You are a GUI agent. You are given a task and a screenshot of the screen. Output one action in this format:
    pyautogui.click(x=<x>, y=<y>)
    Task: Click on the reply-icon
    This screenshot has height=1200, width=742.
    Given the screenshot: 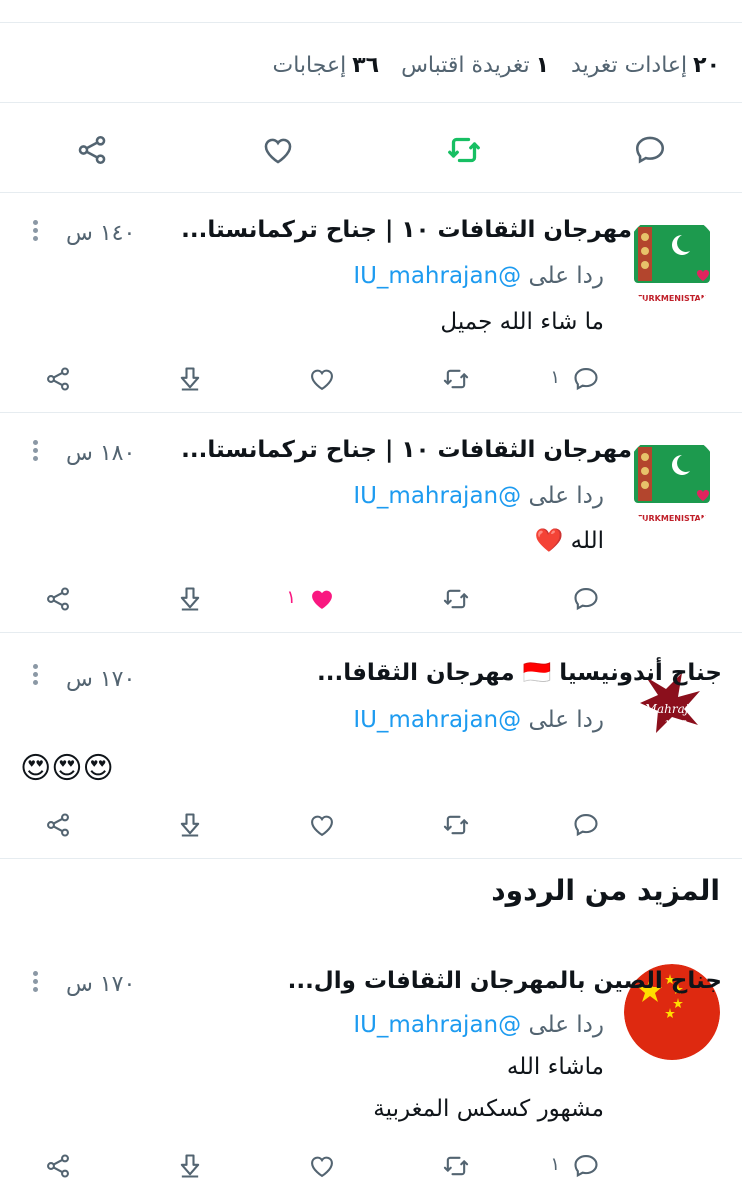 What is the action you would take?
    pyautogui.click(x=650, y=150)
    